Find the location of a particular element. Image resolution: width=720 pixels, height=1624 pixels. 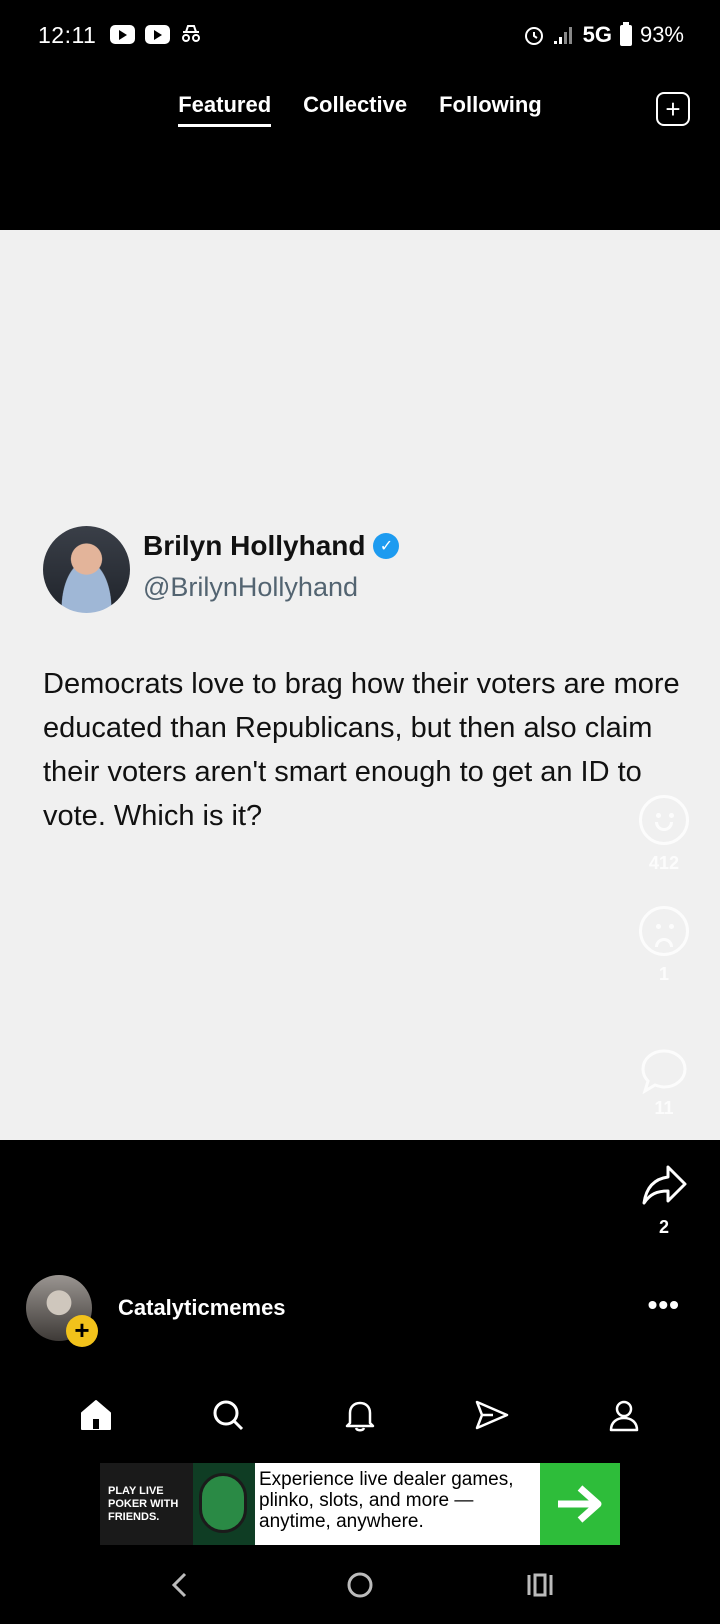

tab-collective: Collective is located at coordinates (355, 109).